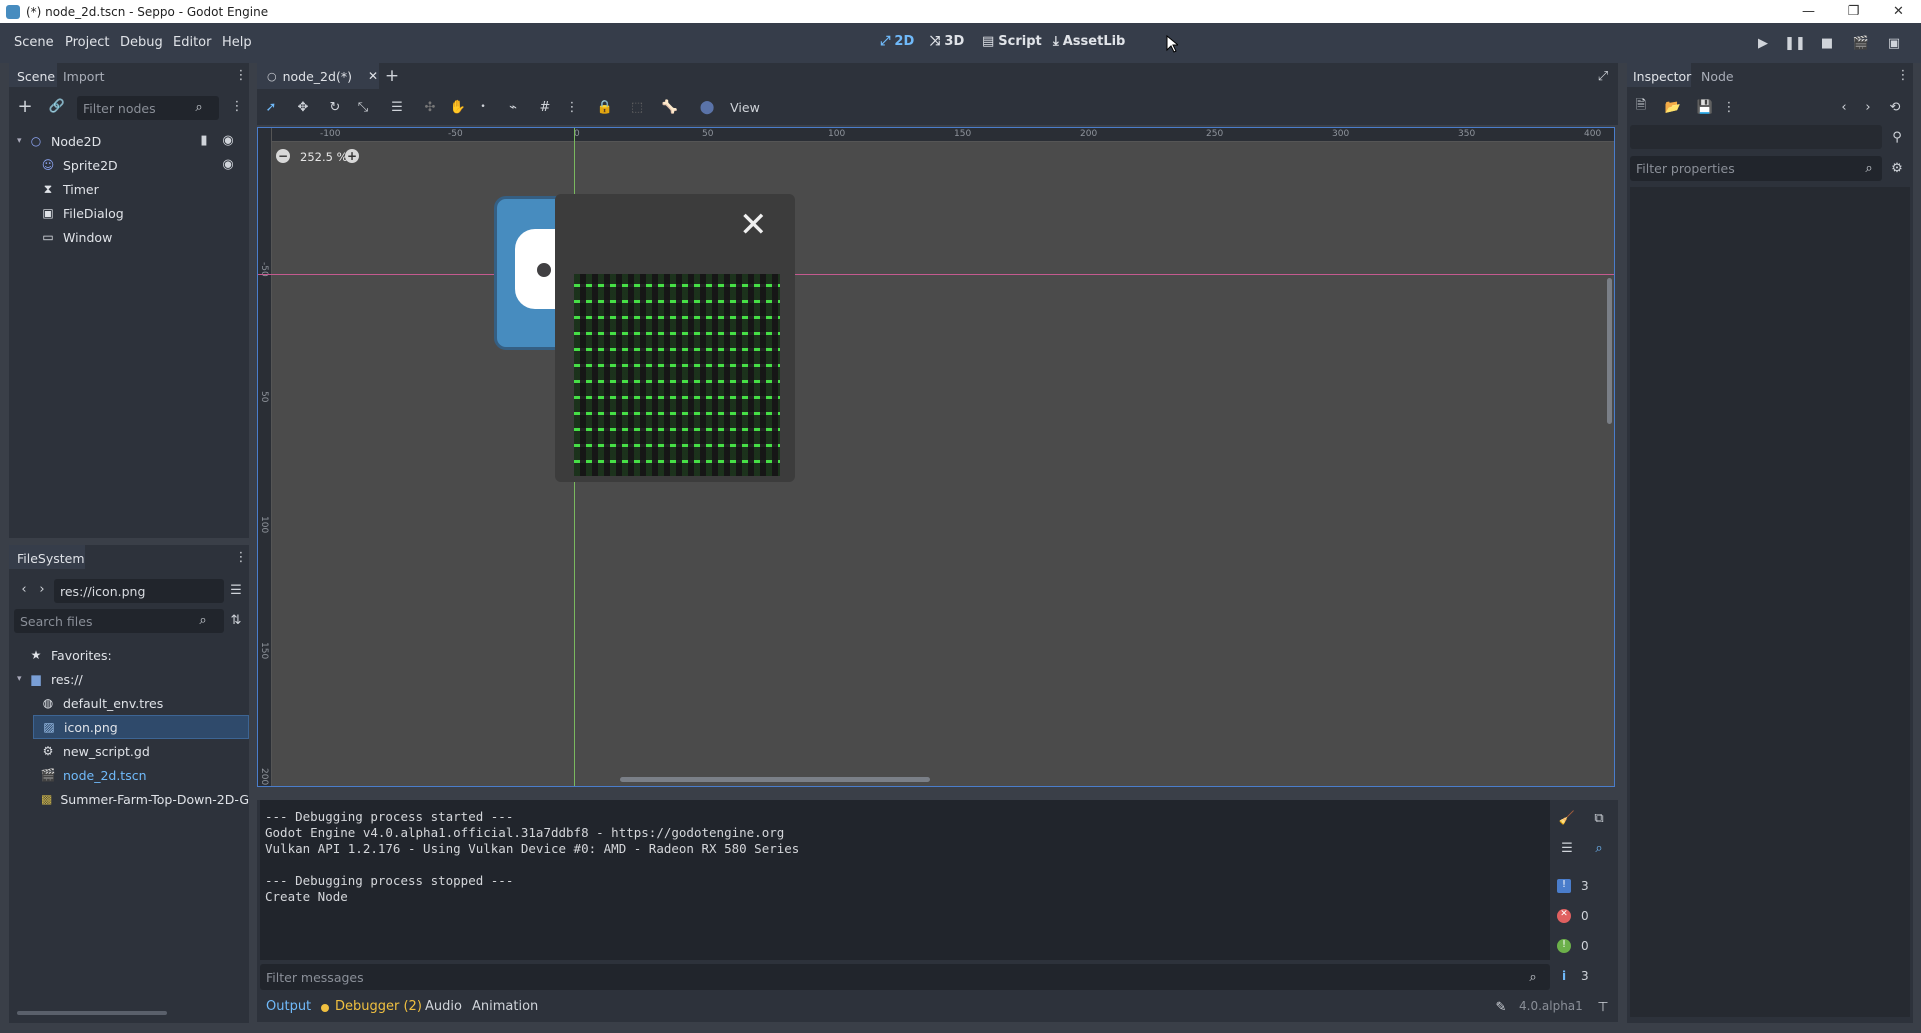 Image resolution: width=1921 pixels, height=1033 pixels. I want to click on tab-filesystem: FileSystem, so click(47, 557).